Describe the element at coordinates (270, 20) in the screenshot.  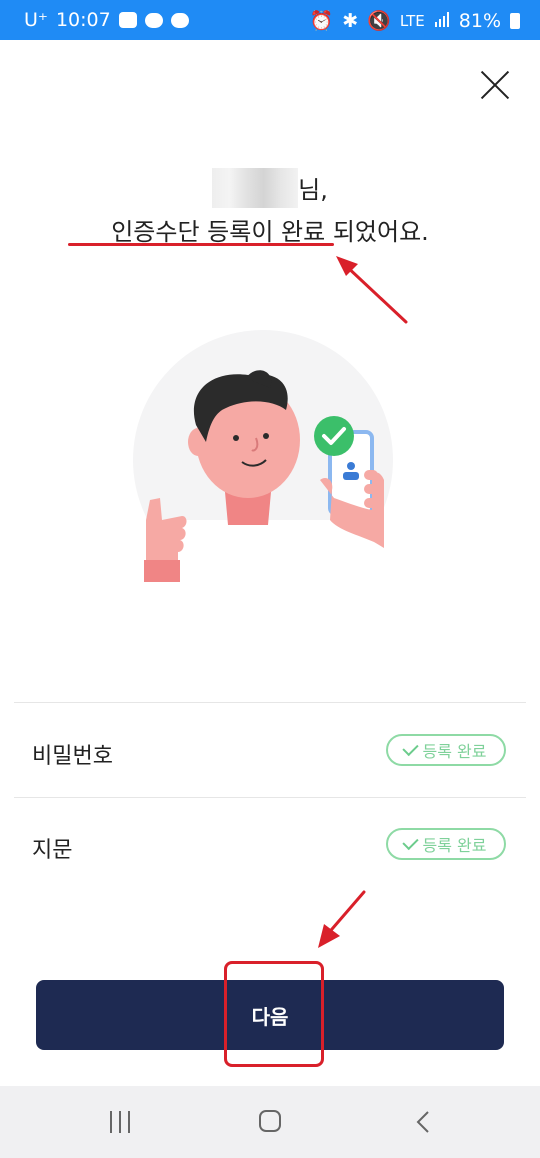
I see `status-bar: U⁺ 10:07 ⏰ ✱ 🔇 LTE 81%` at that location.